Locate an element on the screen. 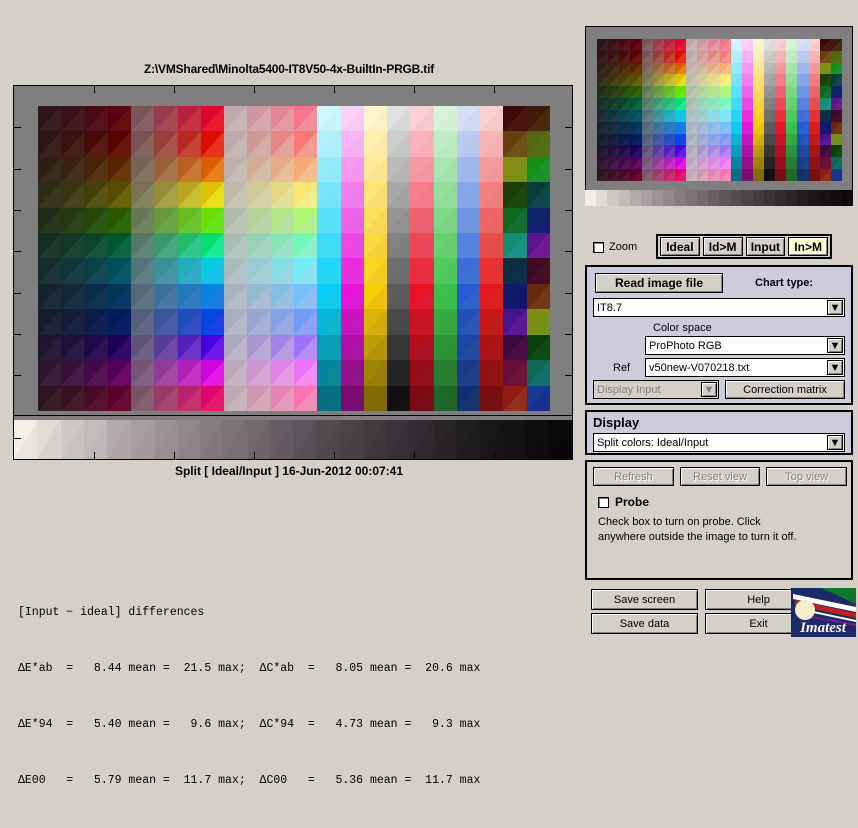 The image size is (858, 828). display-mode-select: Split colors: Ideal/Input ▼ is located at coordinates (719, 442).